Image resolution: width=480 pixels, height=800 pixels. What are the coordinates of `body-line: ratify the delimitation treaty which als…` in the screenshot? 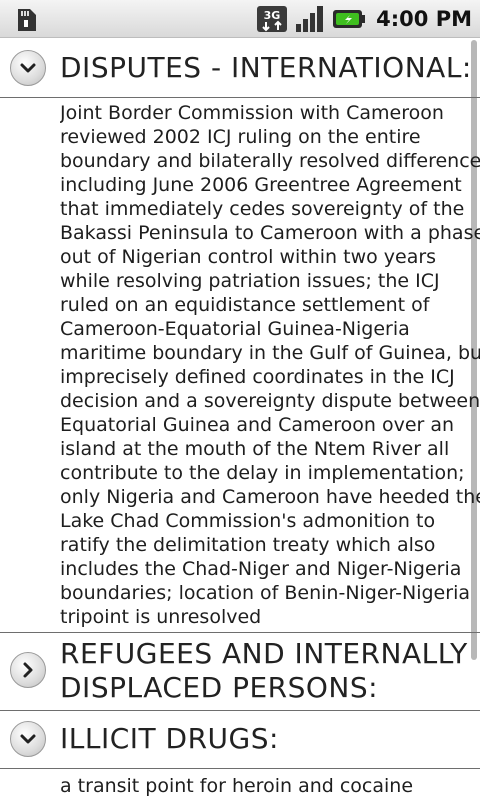 It's located at (248, 545).